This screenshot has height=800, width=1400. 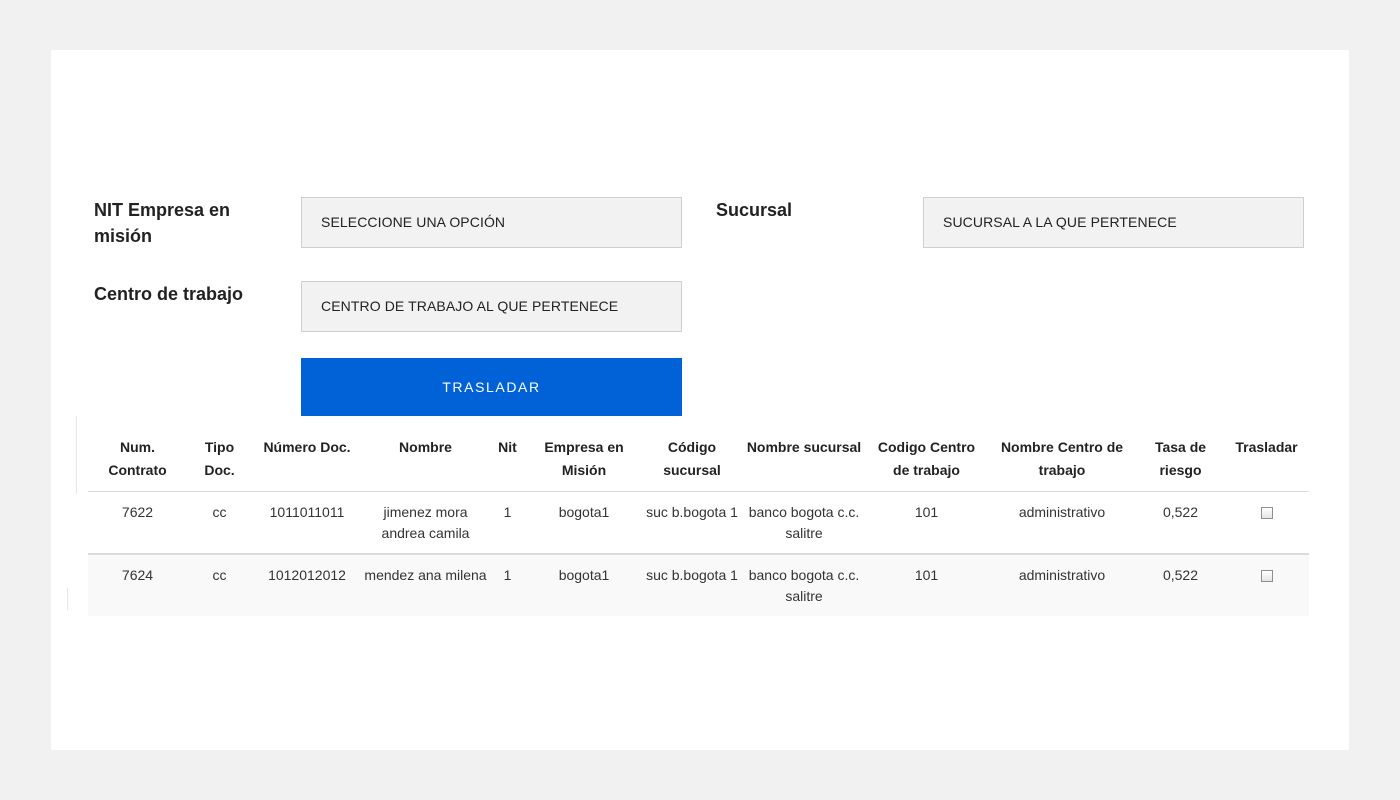 What do you see at coordinates (1062, 458) in the screenshot?
I see `header-nombre-centro: Nombre Centro de trabajo` at bounding box center [1062, 458].